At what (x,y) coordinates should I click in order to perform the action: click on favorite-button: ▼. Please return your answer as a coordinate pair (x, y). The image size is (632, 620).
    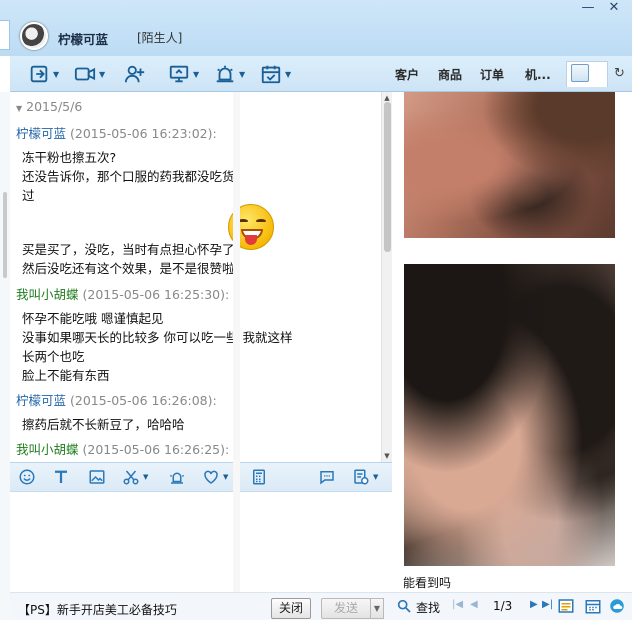
    Looking at the image, I should click on (215, 477).